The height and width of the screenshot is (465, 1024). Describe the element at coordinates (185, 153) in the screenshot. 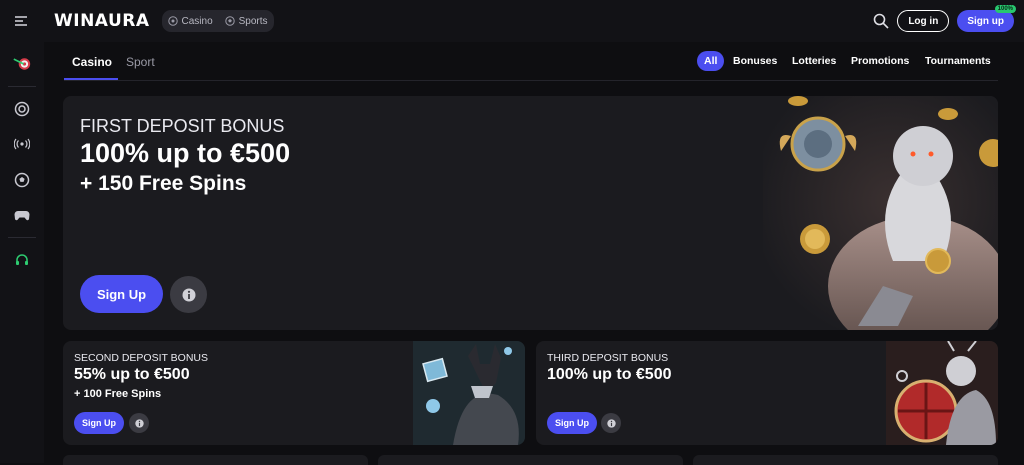

I see `banner-title: 100% up to €500` at that location.